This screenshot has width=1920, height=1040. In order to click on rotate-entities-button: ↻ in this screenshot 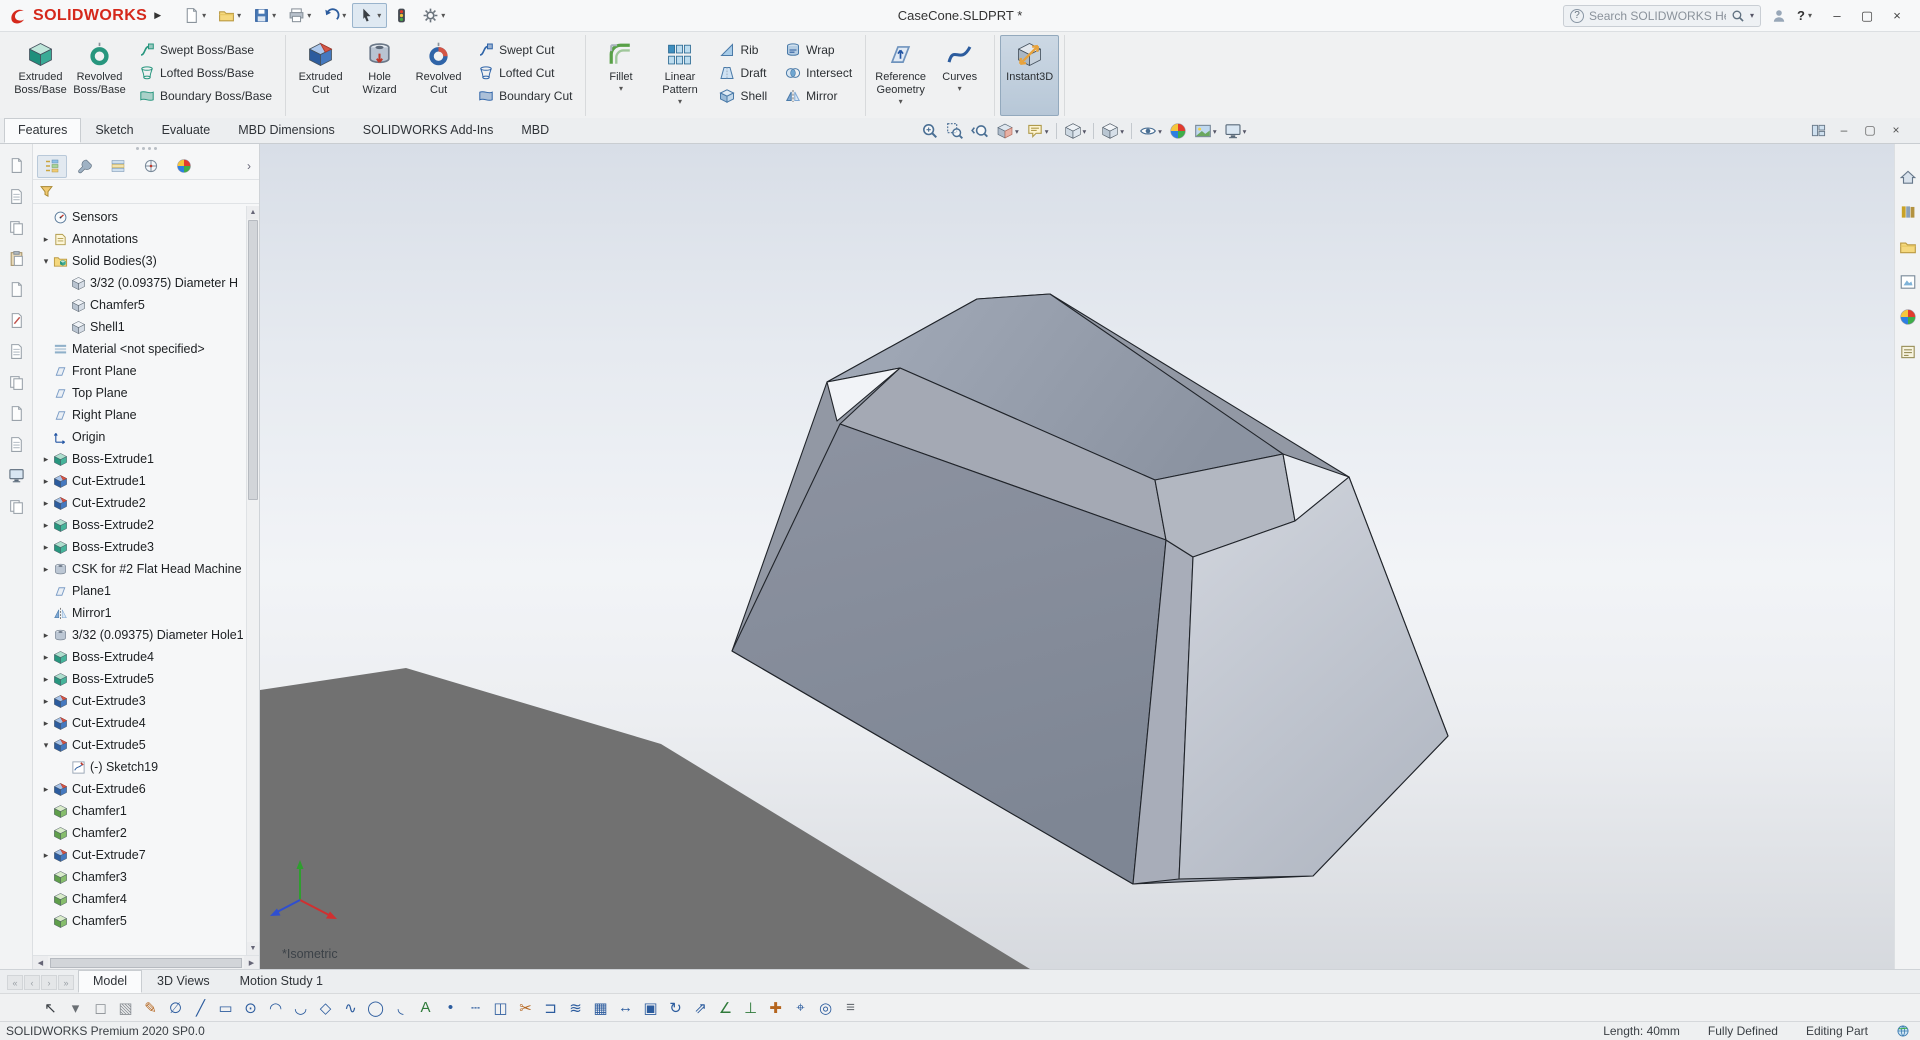, I will do `click(675, 1008)`.